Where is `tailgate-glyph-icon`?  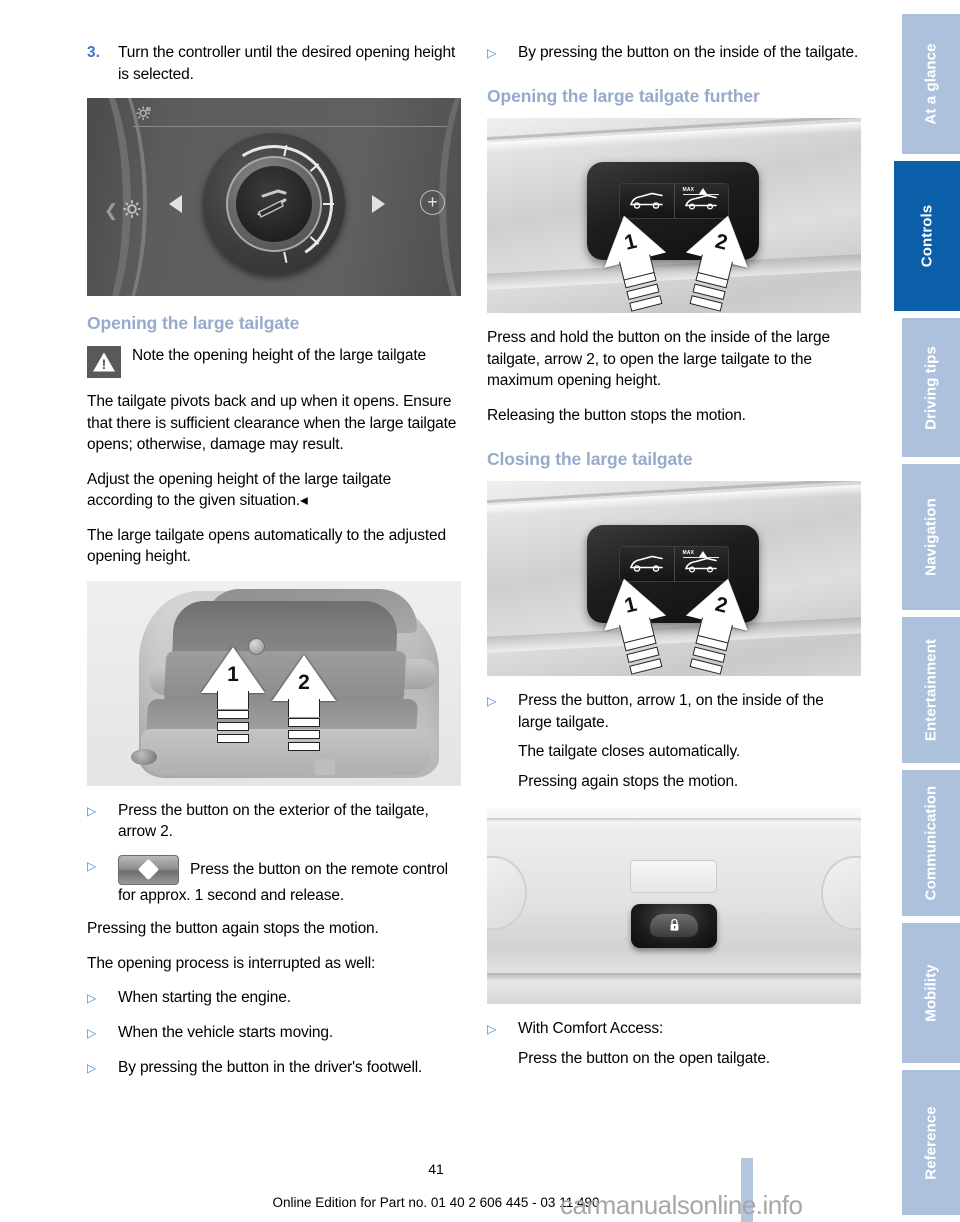
tailgate-glyph-icon is located at coordinates (274, 202).